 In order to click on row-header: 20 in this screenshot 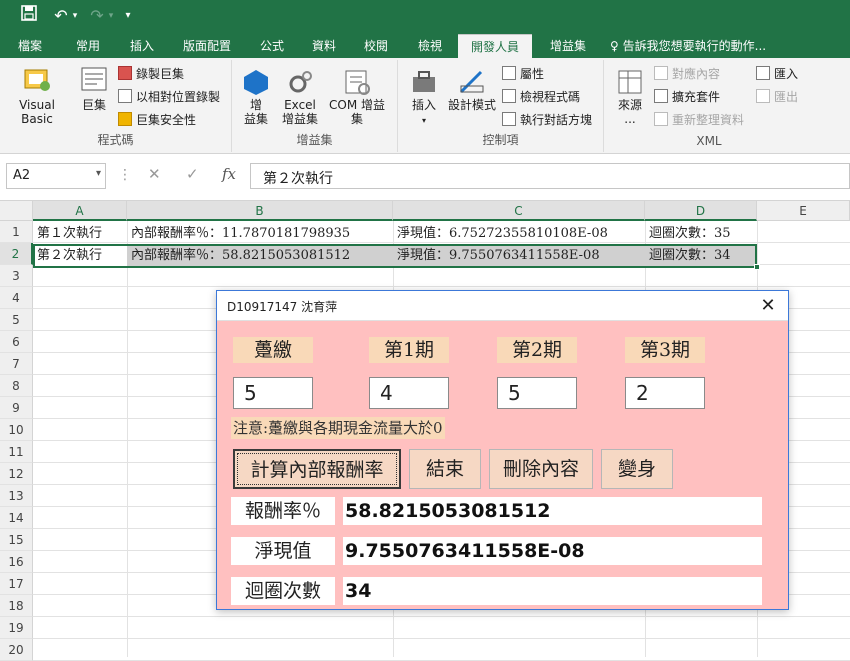, I will do `click(16, 650)`.